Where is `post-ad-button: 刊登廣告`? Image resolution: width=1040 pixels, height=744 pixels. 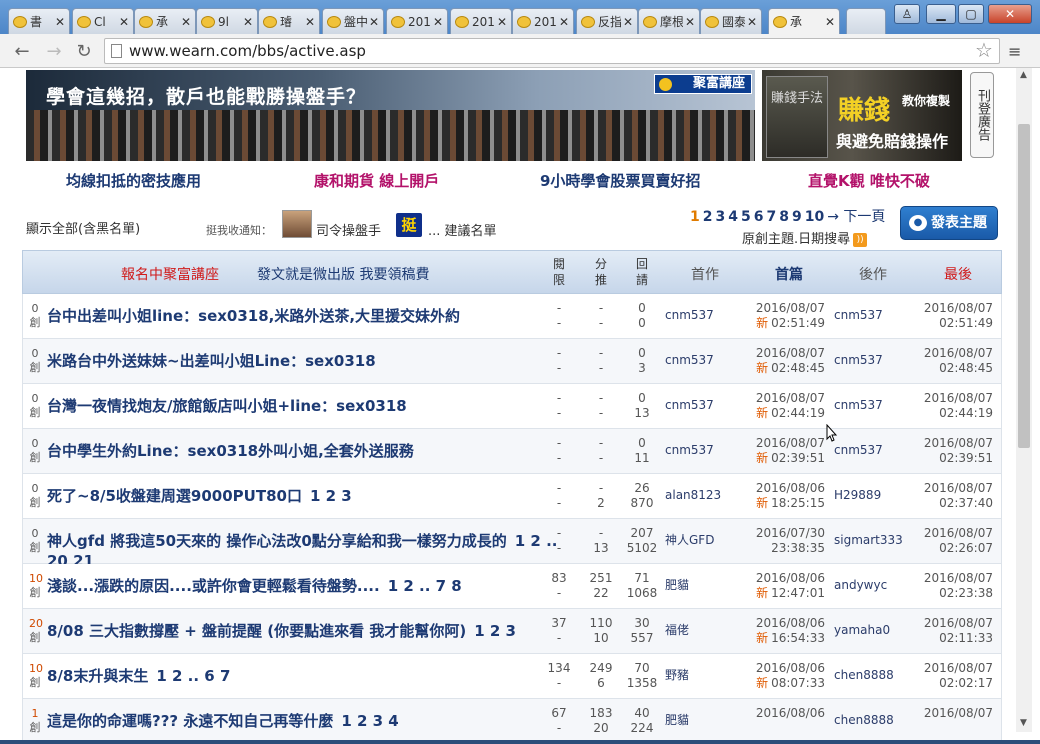
post-ad-button: 刊登廣告 is located at coordinates (982, 115).